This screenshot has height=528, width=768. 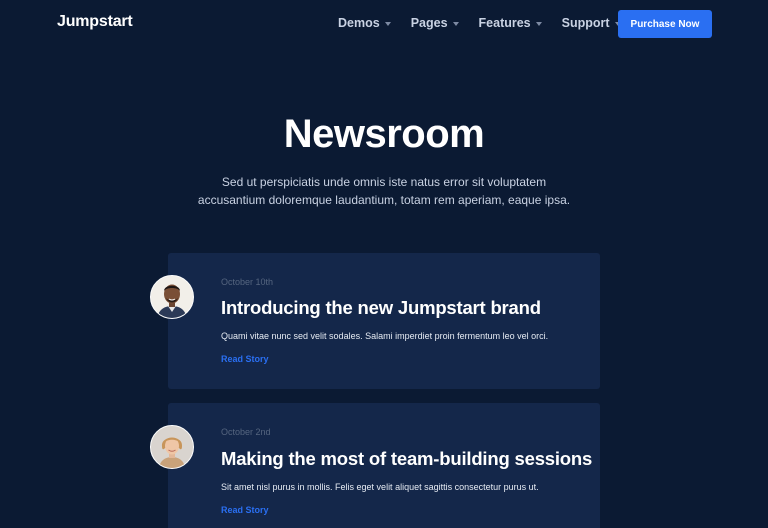 What do you see at coordinates (384, 134) in the screenshot?
I see `page-title: Newsroom` at bounding box center [384, 134].